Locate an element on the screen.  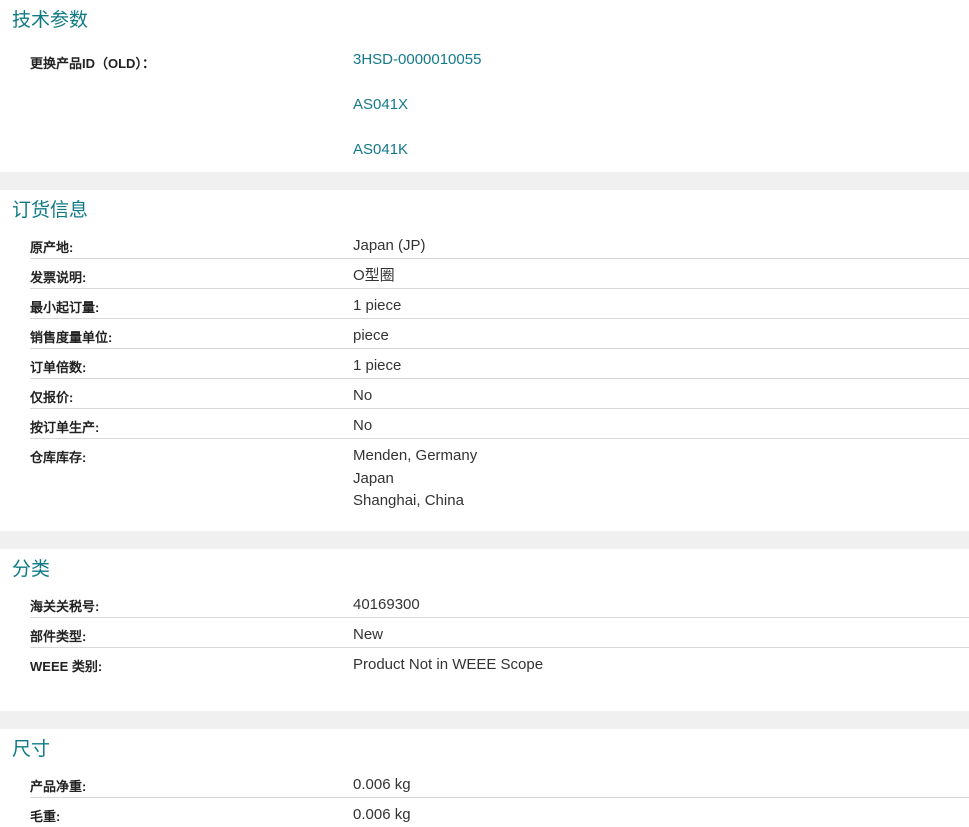
replacement-id-link: AS041X is located at coordinates (417, 116).